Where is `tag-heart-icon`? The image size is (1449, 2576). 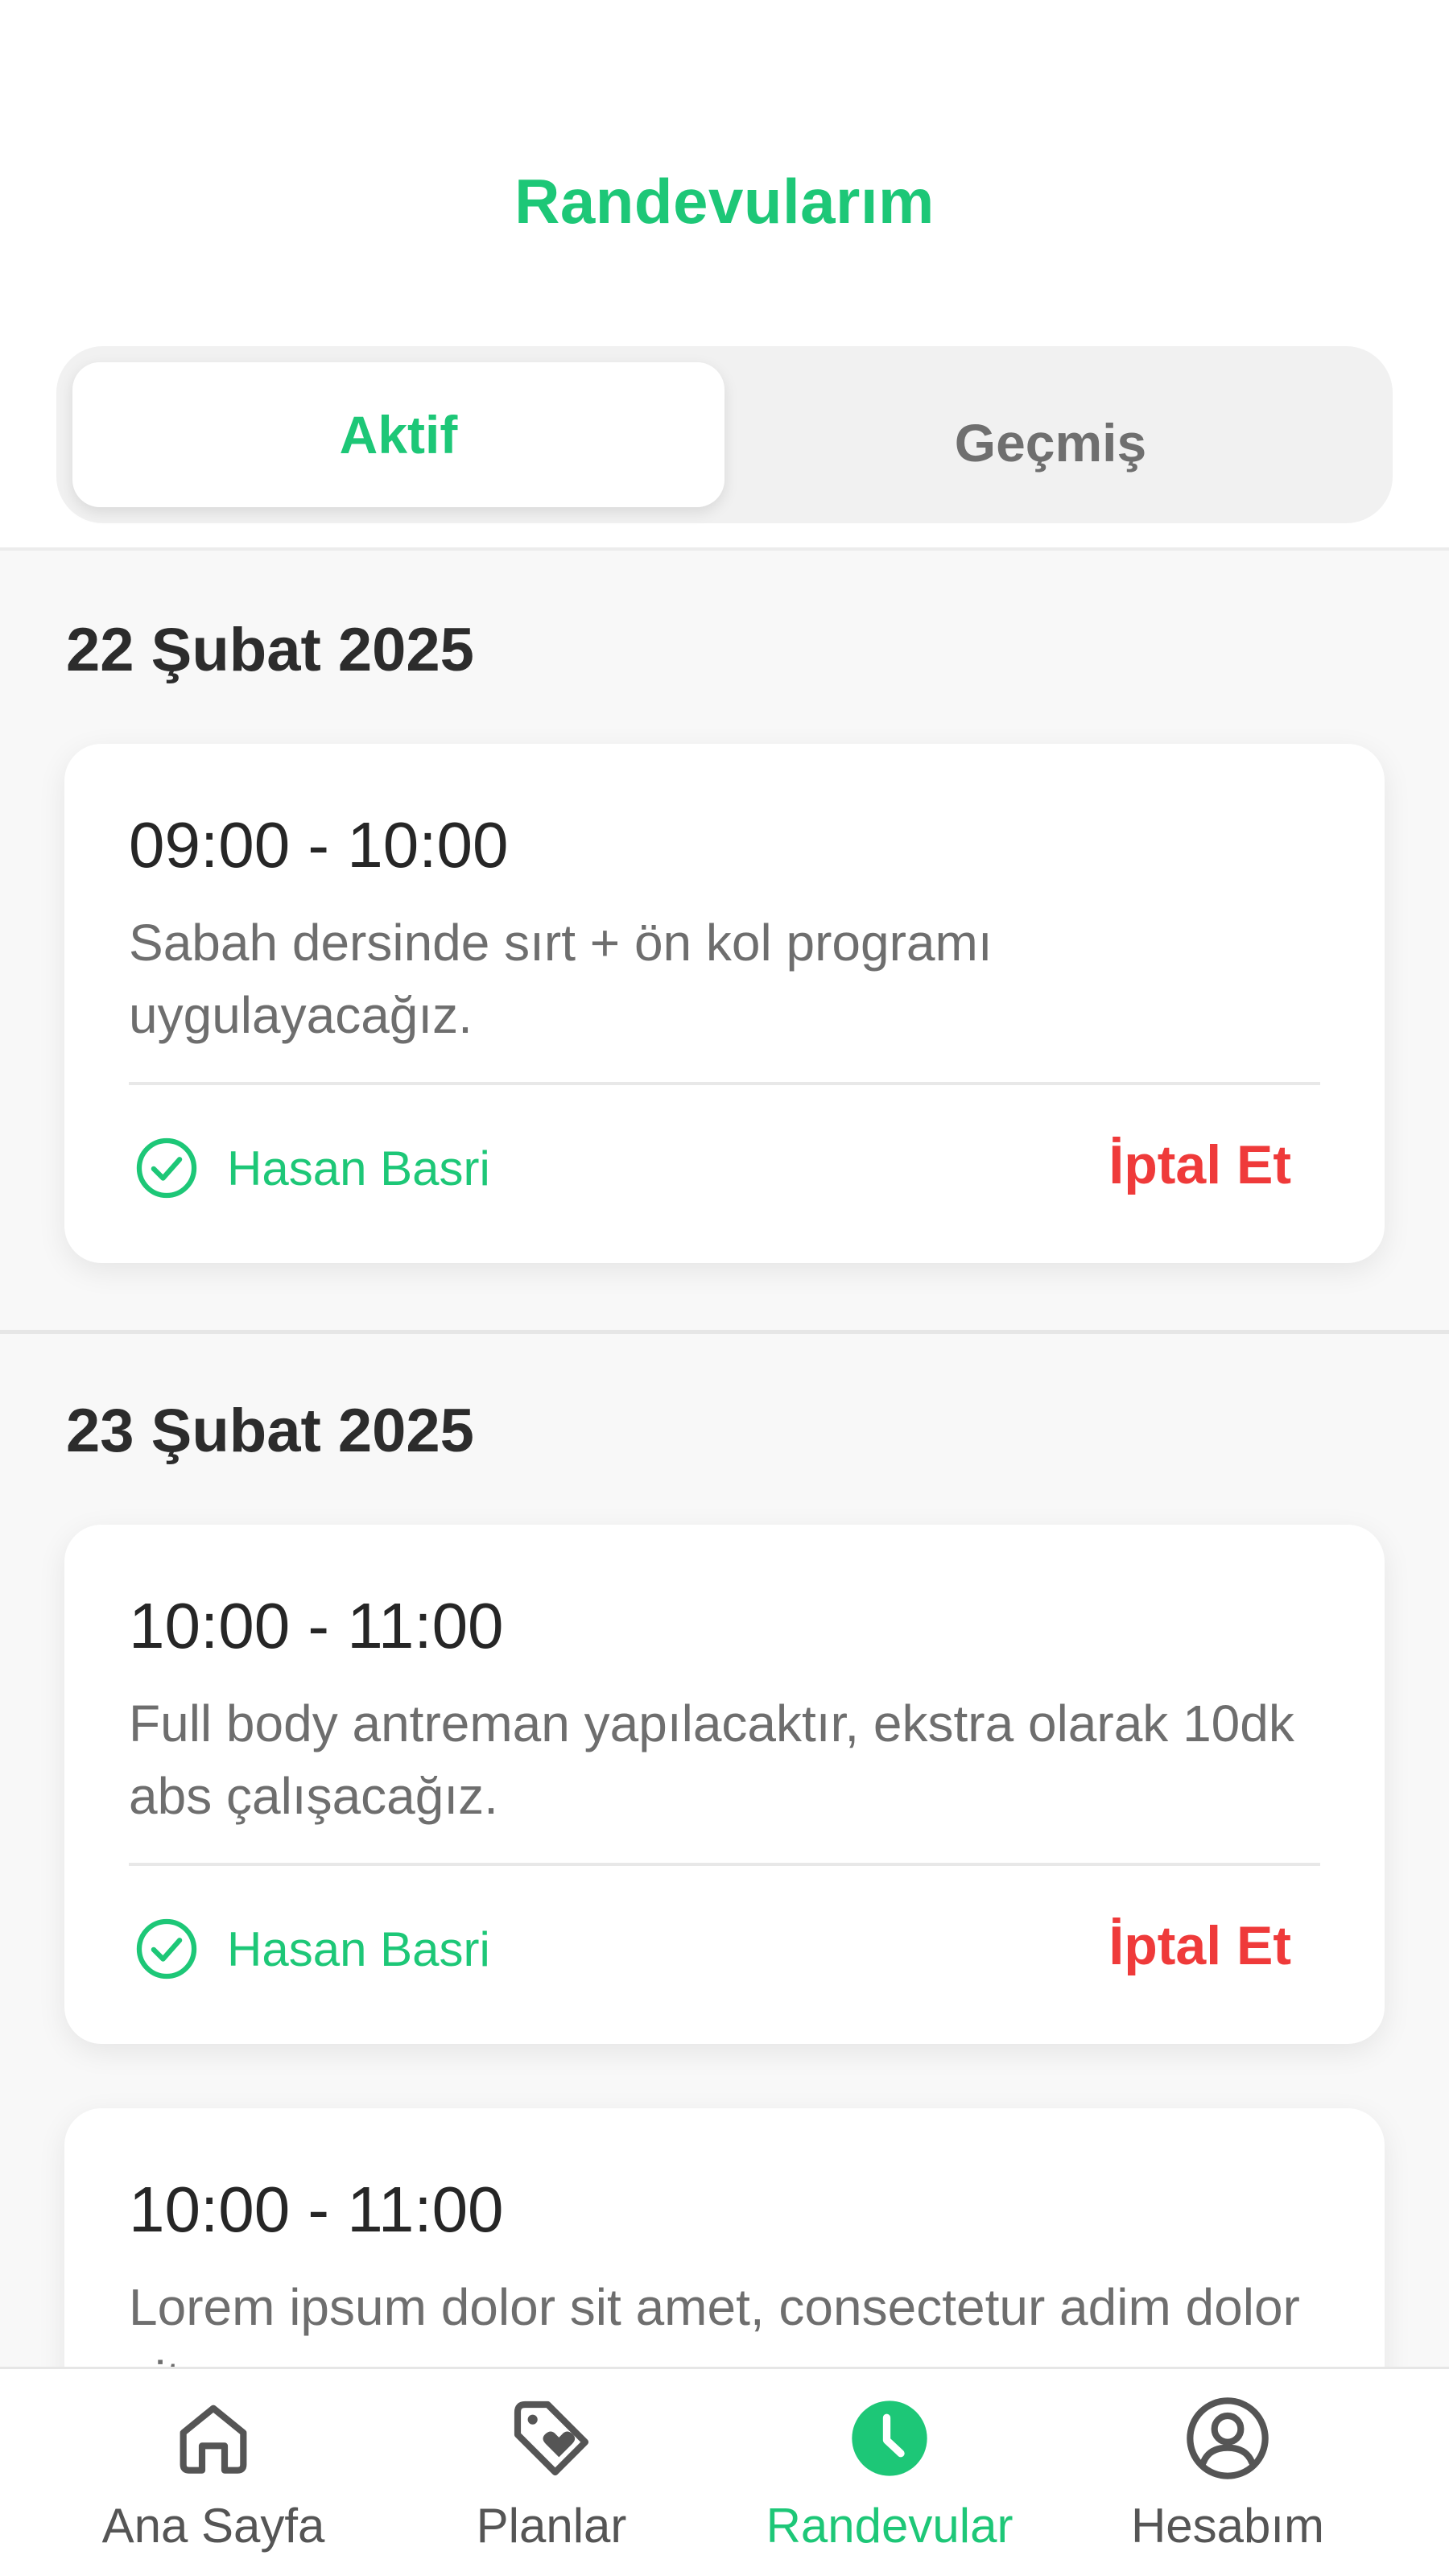
tag-heart-icon is located at coordinates (551, 2438).